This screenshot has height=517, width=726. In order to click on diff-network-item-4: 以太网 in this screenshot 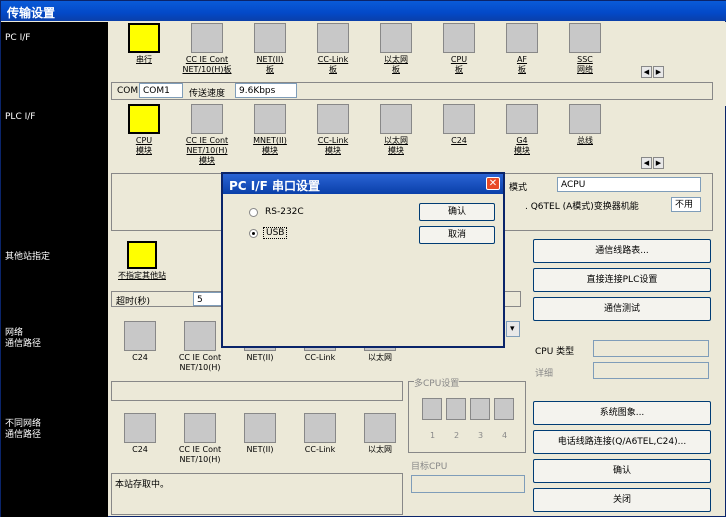, I will do `click(380, 434)`.